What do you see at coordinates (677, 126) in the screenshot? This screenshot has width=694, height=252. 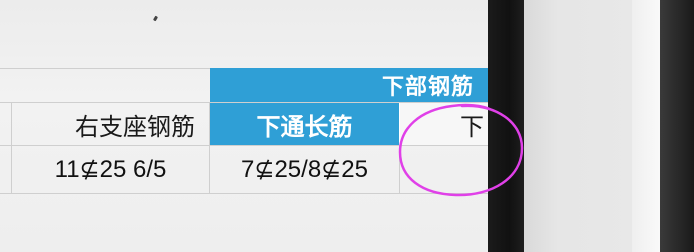 I see `background-dark-edge` at bounding box center [677, 126].